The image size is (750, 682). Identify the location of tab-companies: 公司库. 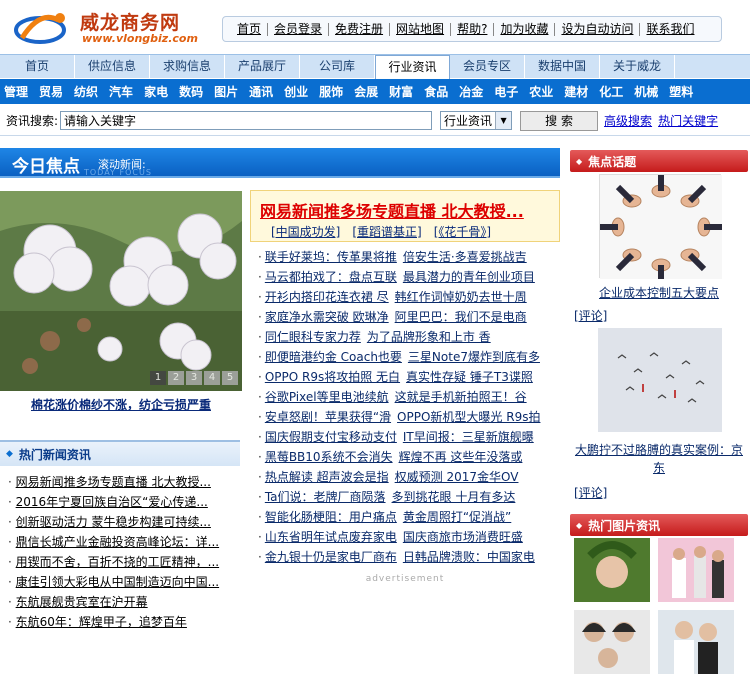
(337, 66).